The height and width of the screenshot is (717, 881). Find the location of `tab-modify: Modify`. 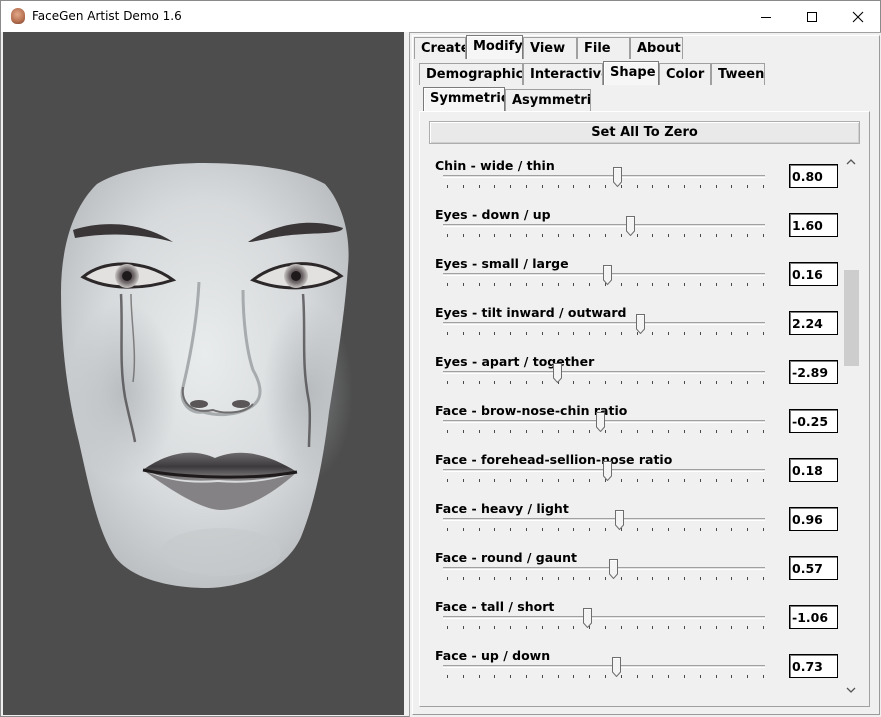

tab-modify: Modify is located at coordinates (494, 47).